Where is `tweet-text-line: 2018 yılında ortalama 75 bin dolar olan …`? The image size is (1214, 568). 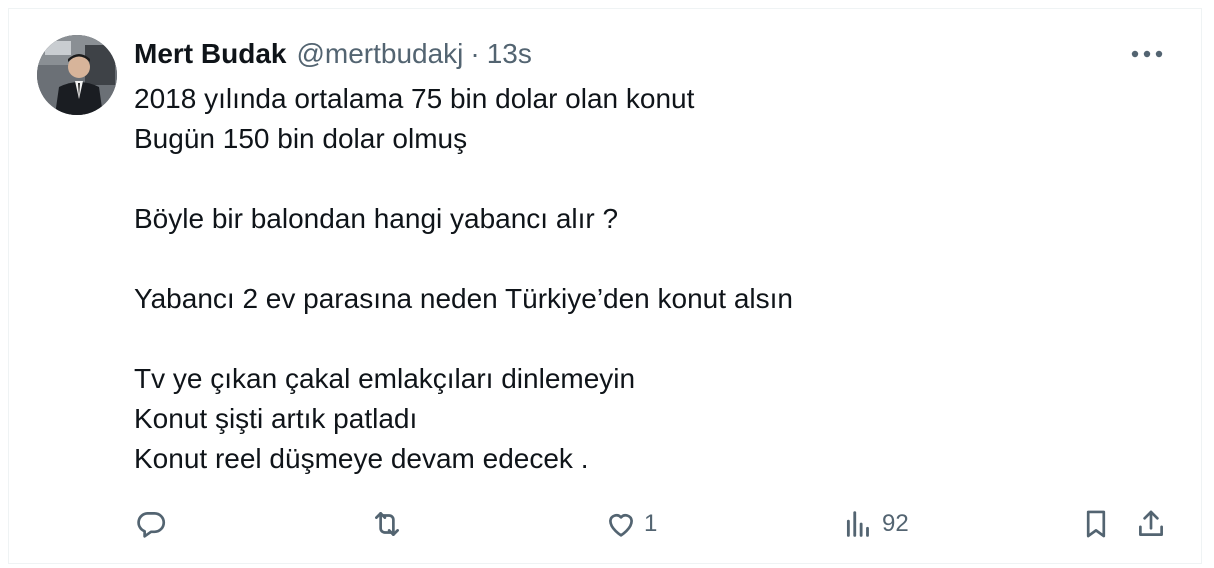 tweet-text-line: 2018 yılında ortalama 75 bin dolar olan … is located at coordinates (414, 98).